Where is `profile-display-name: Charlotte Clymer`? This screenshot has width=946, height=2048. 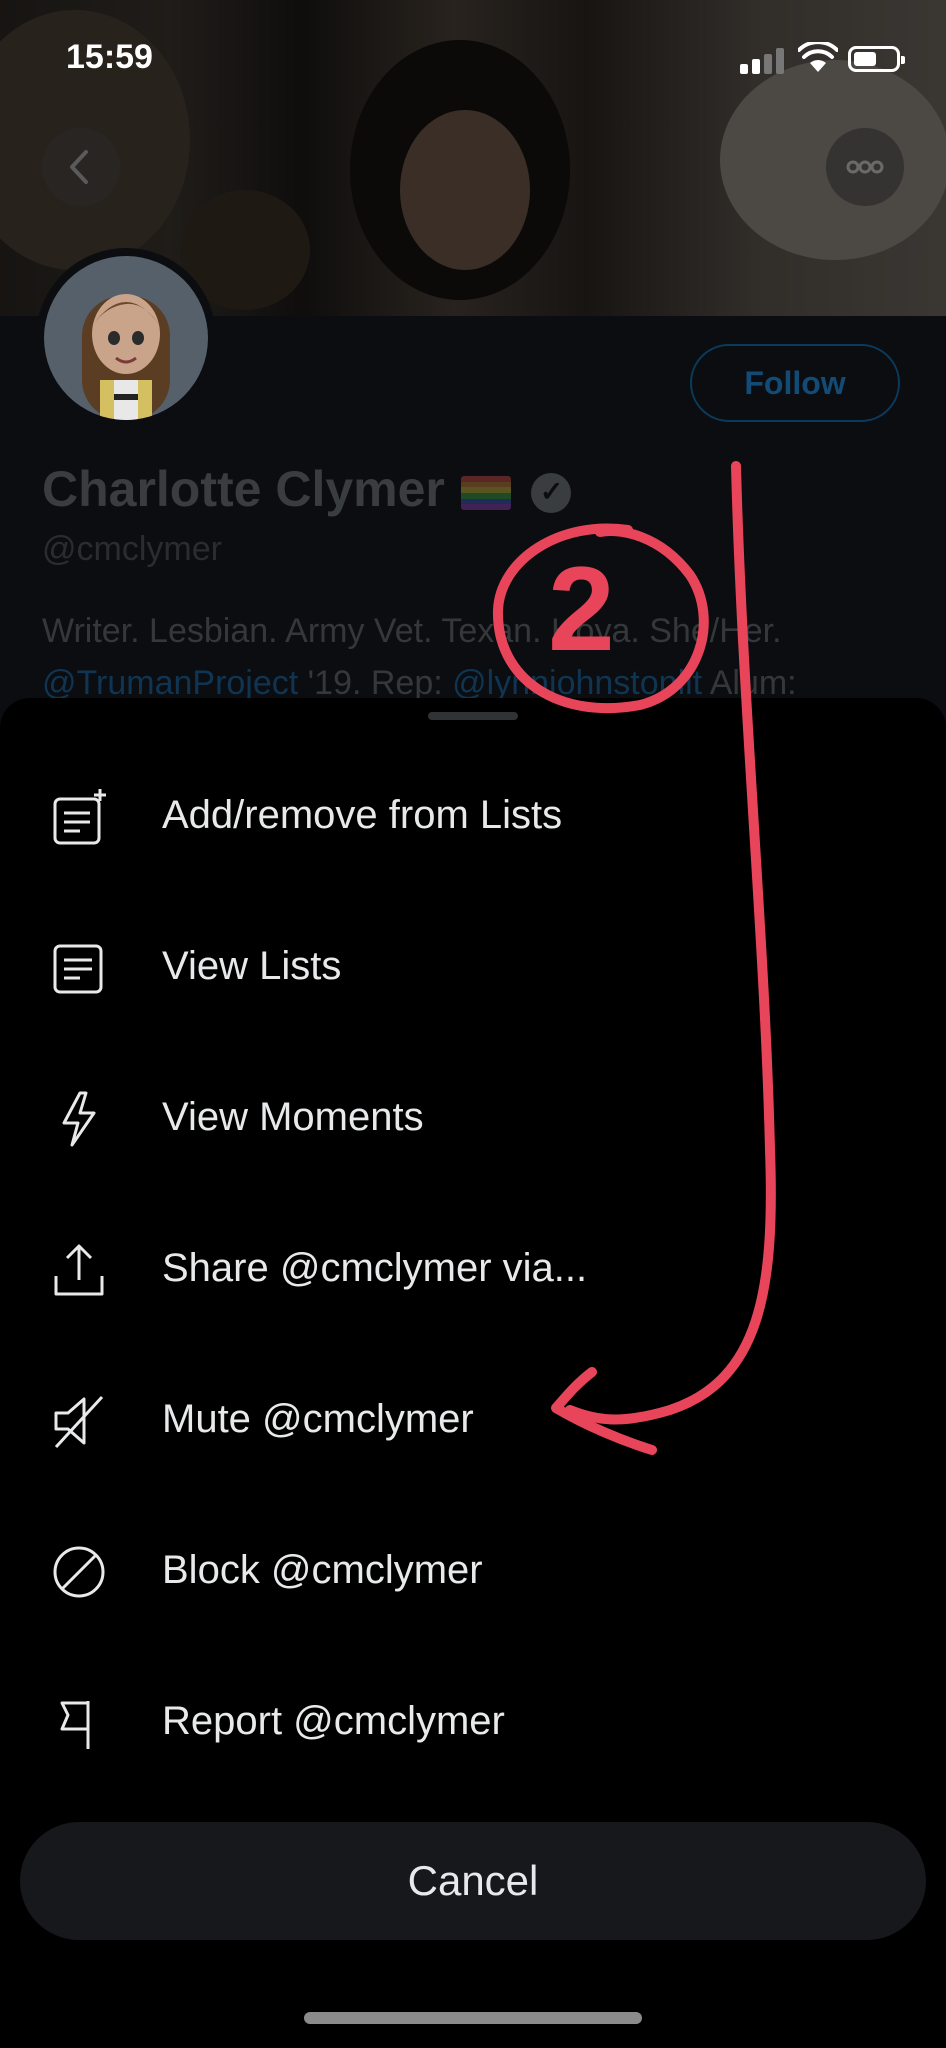
profile-display-name: Charlotte Clymer is located at coordinates (306, 489).